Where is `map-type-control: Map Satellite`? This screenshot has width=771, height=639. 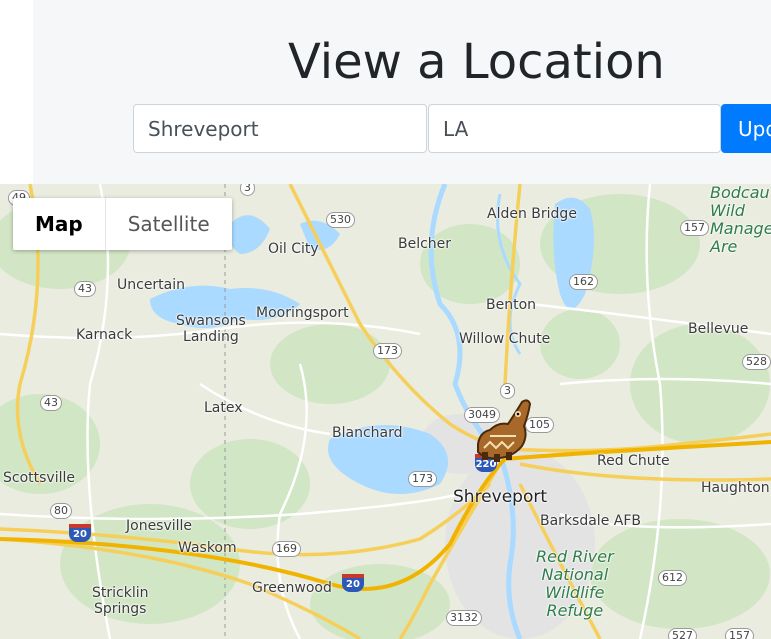 map-type-control: Map Satellite is located at coordinates (122, 224).